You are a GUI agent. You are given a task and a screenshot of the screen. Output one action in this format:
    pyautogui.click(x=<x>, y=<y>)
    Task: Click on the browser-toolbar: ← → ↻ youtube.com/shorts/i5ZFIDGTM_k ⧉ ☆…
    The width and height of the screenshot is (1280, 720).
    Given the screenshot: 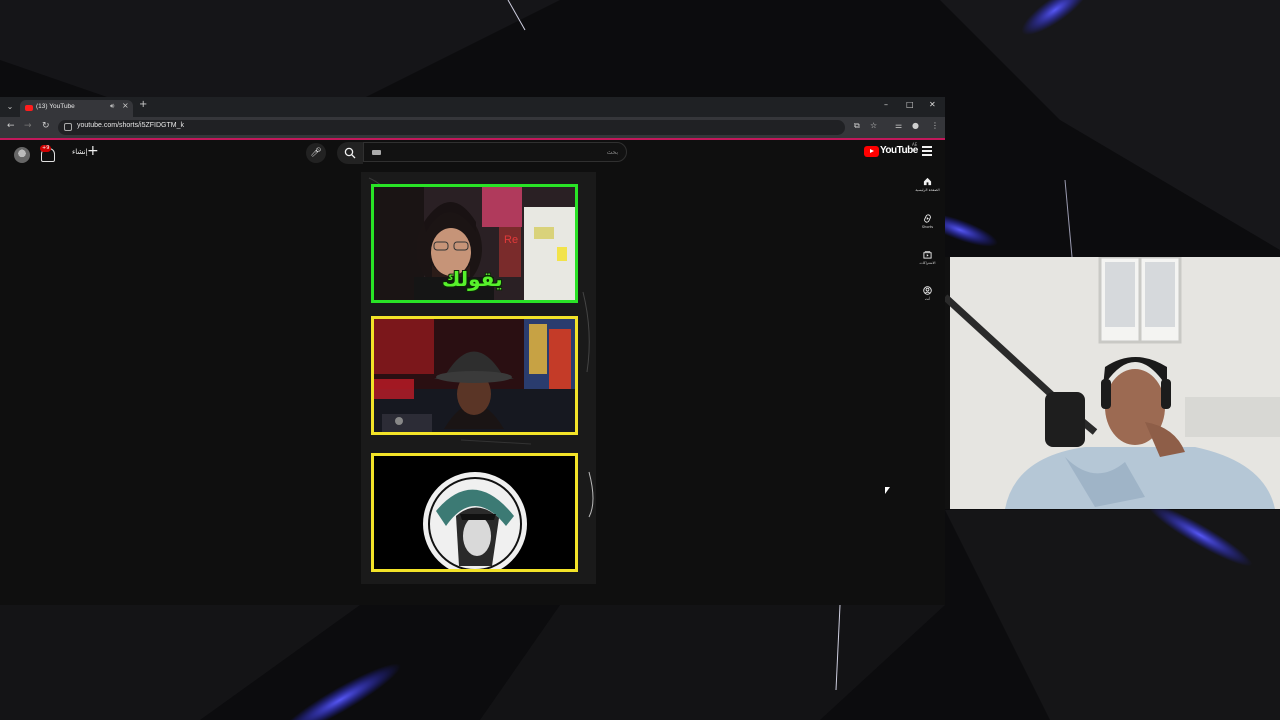 What is the action you would take?
    pyautogui.click(x=472, y=127)
    